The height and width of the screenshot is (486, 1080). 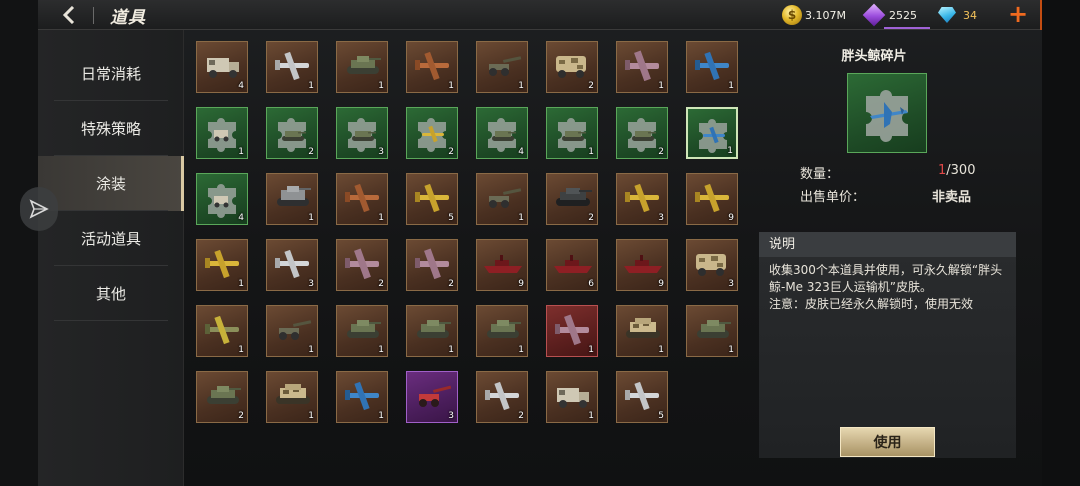 What do you see at coordinates (1061, 243) in the screenshot?
I see `right-screen-edge` at bounding box center [1061, 243].